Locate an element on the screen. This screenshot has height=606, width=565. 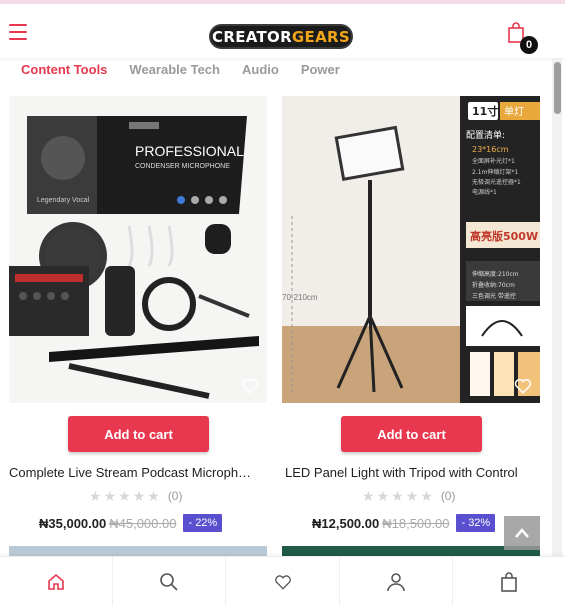
logo-text: CREATOR is located at coordinates (252, 36).